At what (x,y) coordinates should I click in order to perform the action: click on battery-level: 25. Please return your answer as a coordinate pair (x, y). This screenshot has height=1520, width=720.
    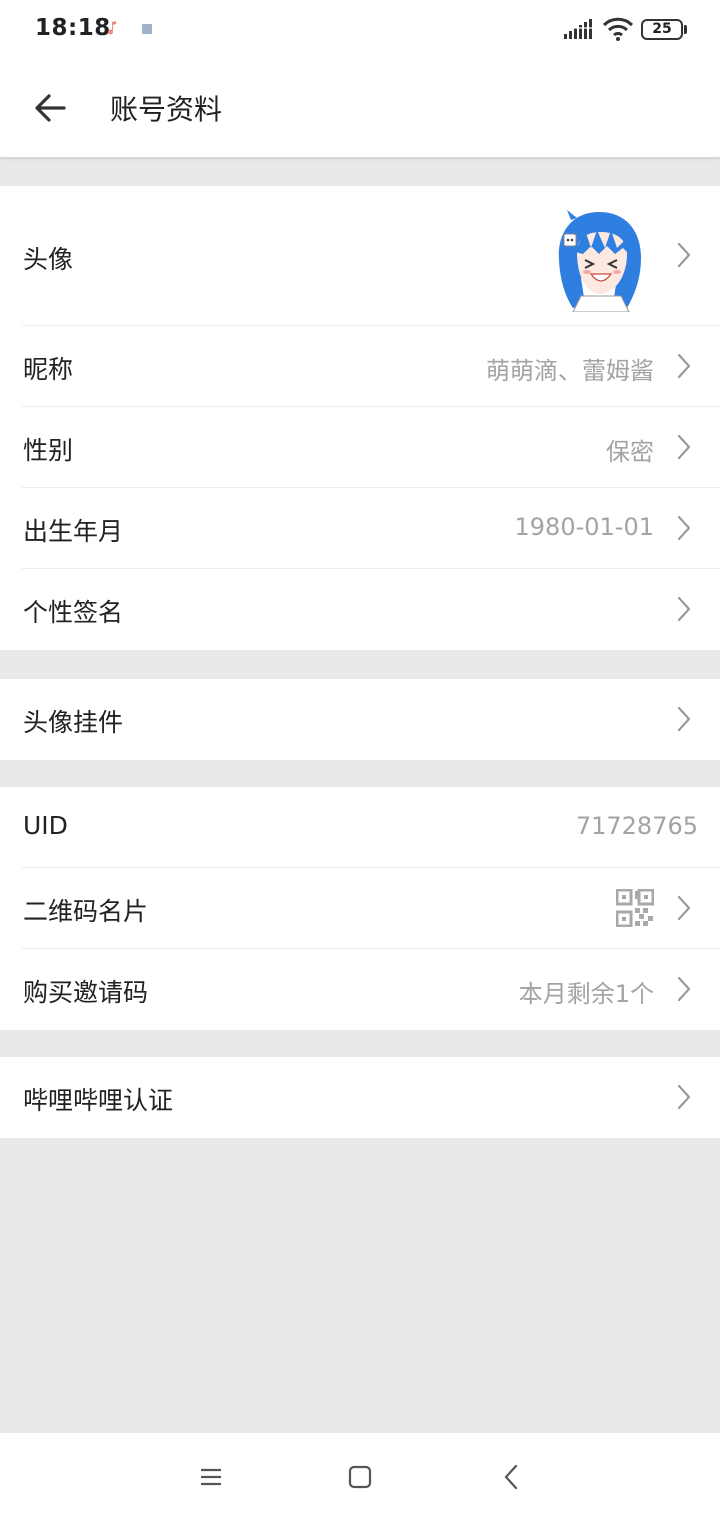
    Looking at the image, I should click on (662, 29).